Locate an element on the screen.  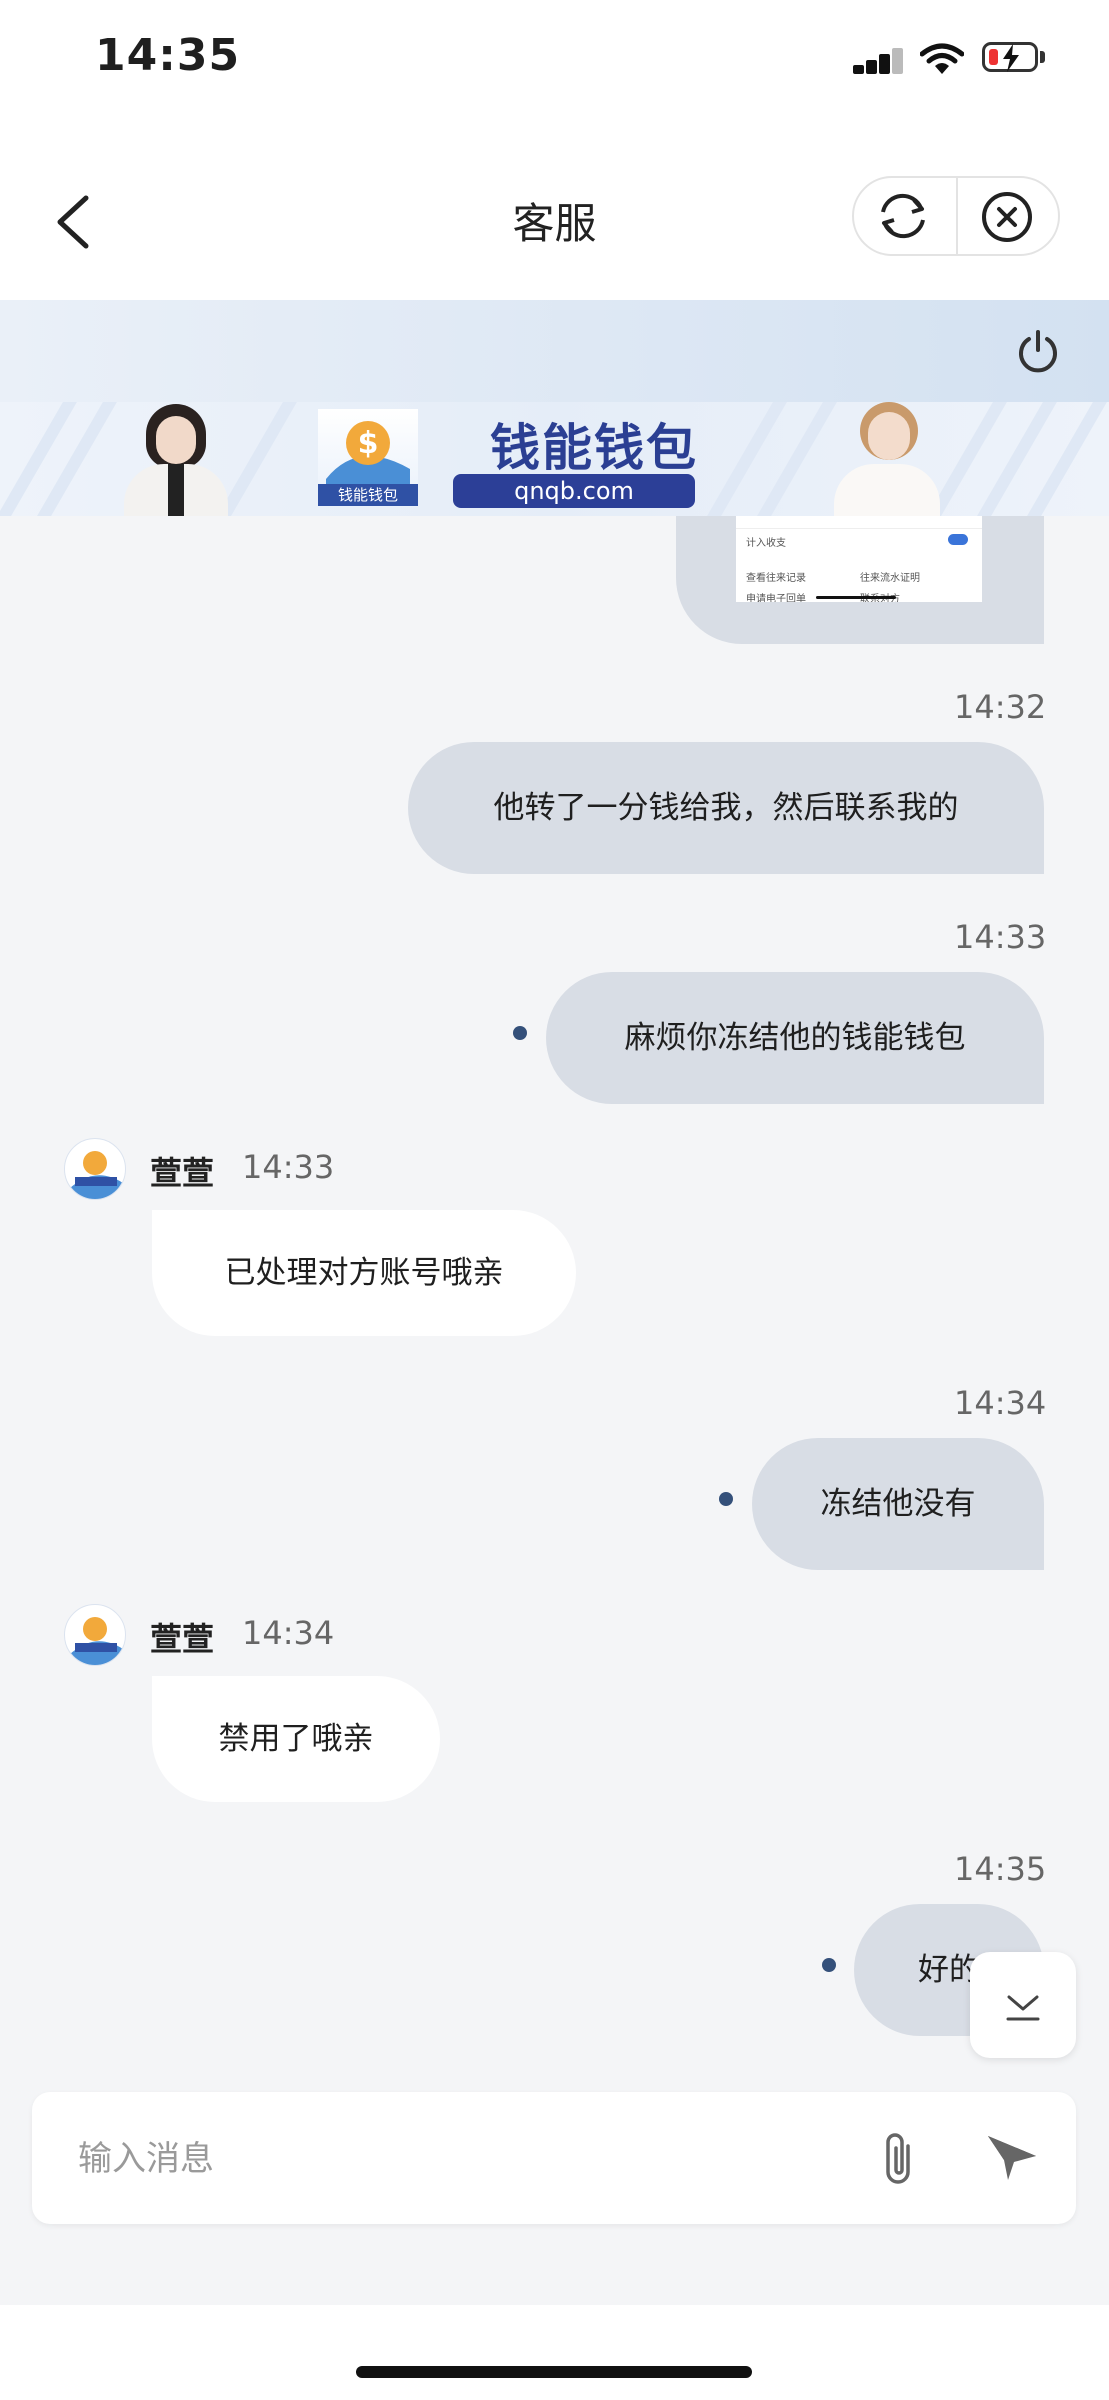
banner-brand: 钱能钱包 is located at coordinates (594, 447).